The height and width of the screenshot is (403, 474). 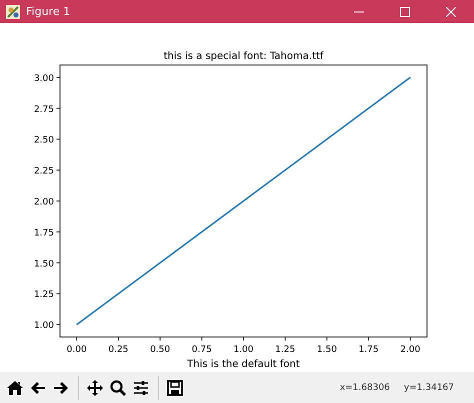 I want to click on tick-label: 2.75, so click(x=44, y=109).